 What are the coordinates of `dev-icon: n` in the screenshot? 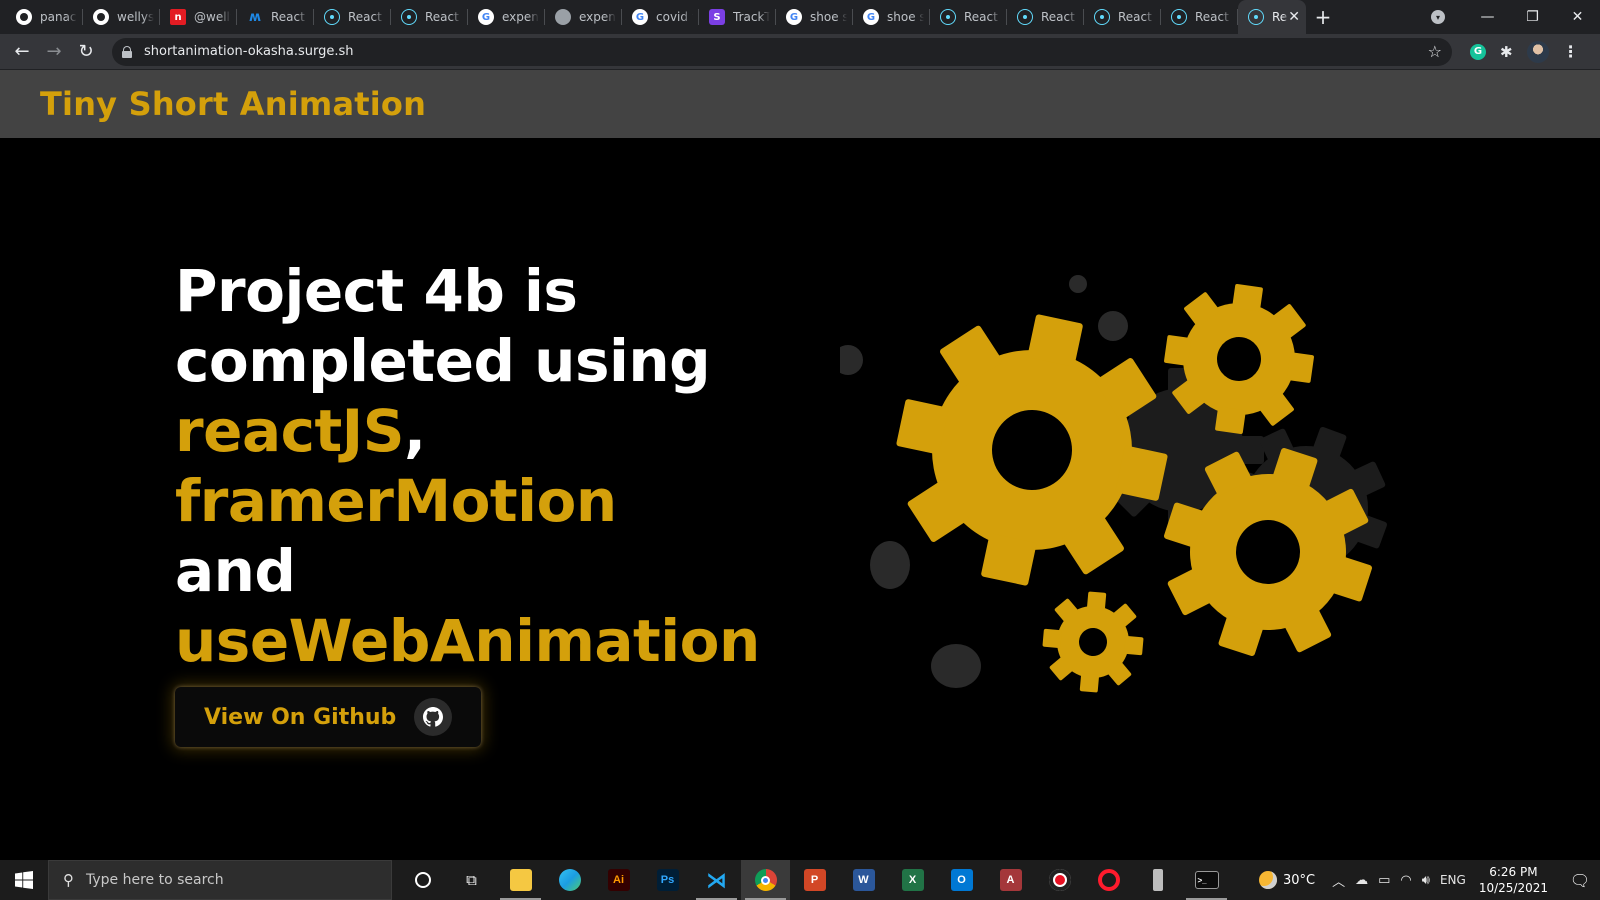 It's located at (178, 17).